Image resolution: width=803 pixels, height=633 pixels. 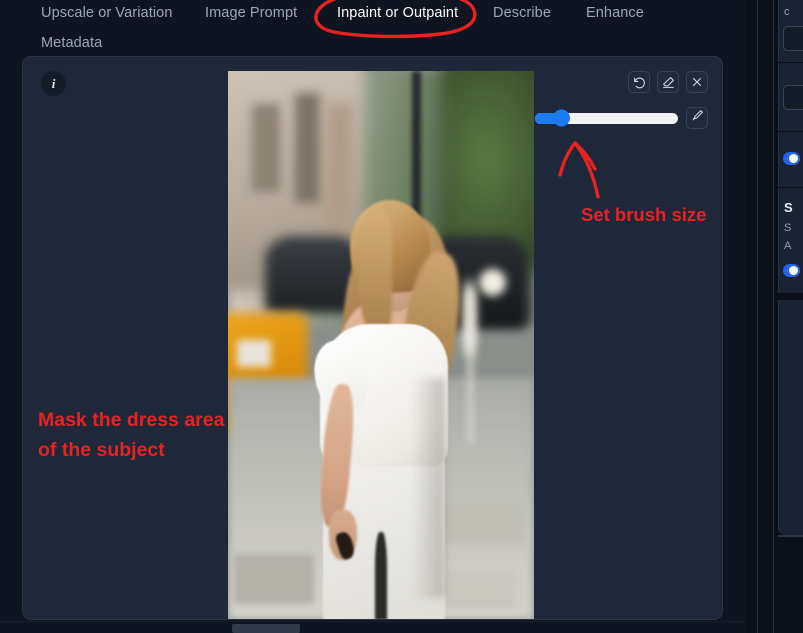 What do you see at coordinates (372, 621) in the screenshot?
I see `bottom-divider` at bounding box center [372, 621].